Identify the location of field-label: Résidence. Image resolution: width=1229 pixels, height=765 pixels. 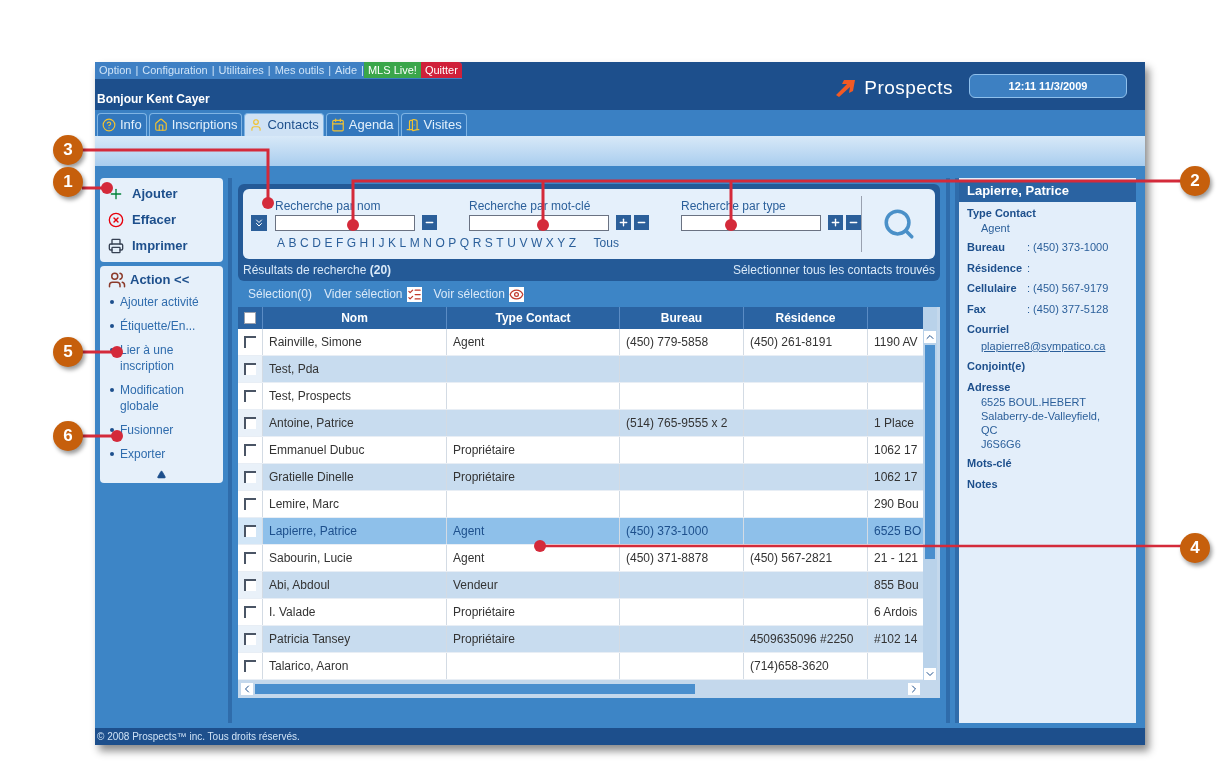
(995, 268).